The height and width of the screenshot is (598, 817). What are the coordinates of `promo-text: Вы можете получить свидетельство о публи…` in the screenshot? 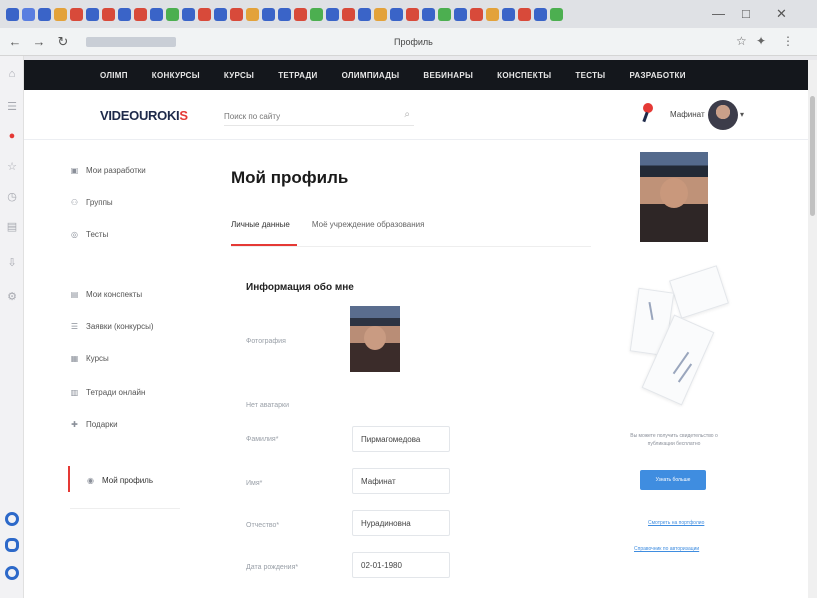 It's located at (674, 440).